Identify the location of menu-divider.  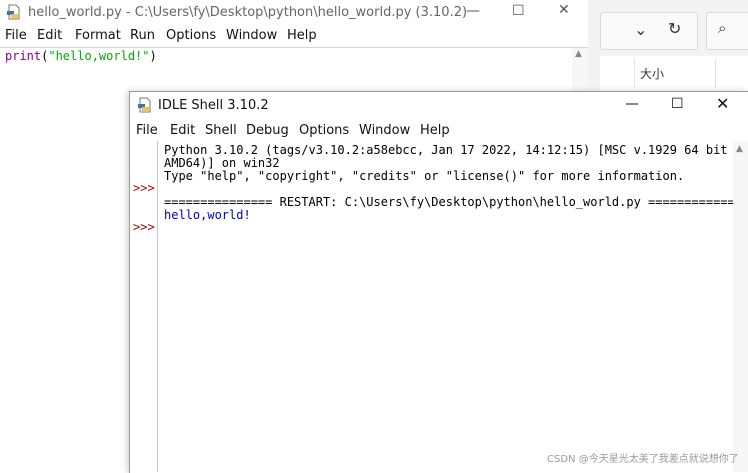
(294, 47).